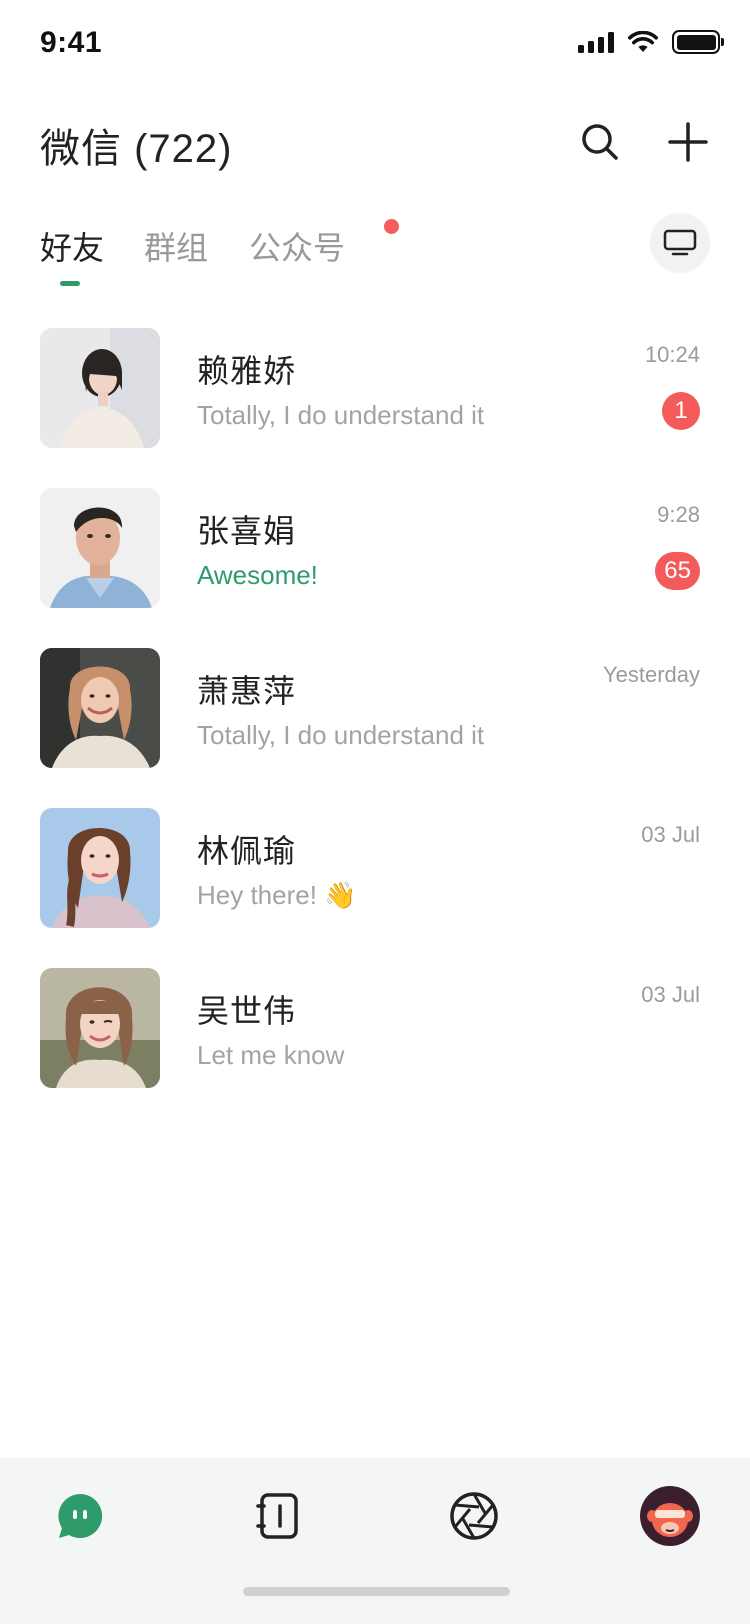 This screenshot has width=750, height=1624. I want to click on status-bar: 9:41, so click(375, 45).